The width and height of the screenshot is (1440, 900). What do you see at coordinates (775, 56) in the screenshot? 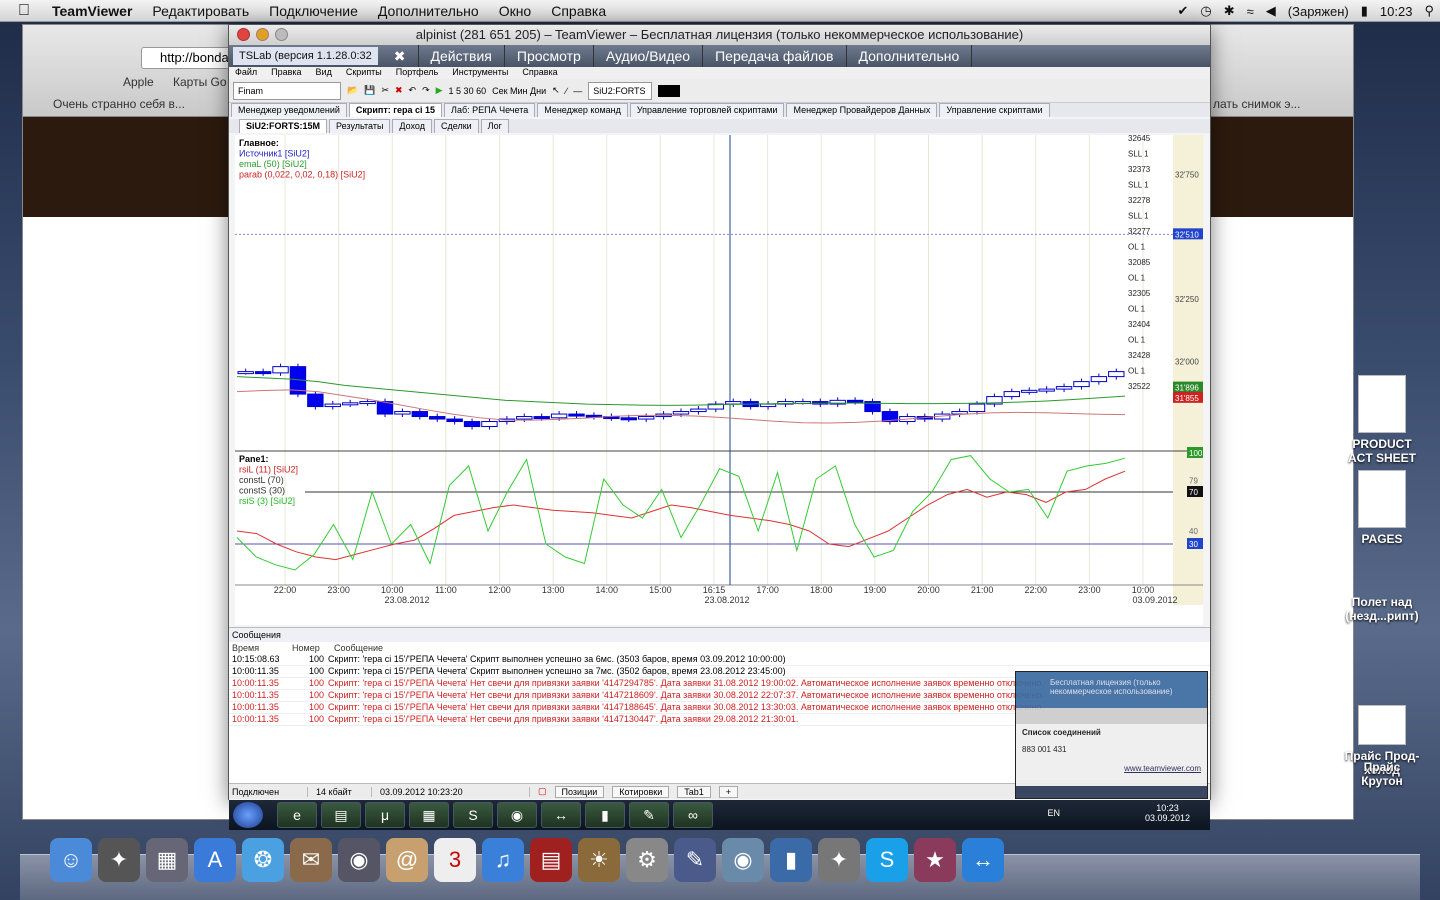
I see `tv-file-transfer: Передача файлов` at bounding box center [775, 56].